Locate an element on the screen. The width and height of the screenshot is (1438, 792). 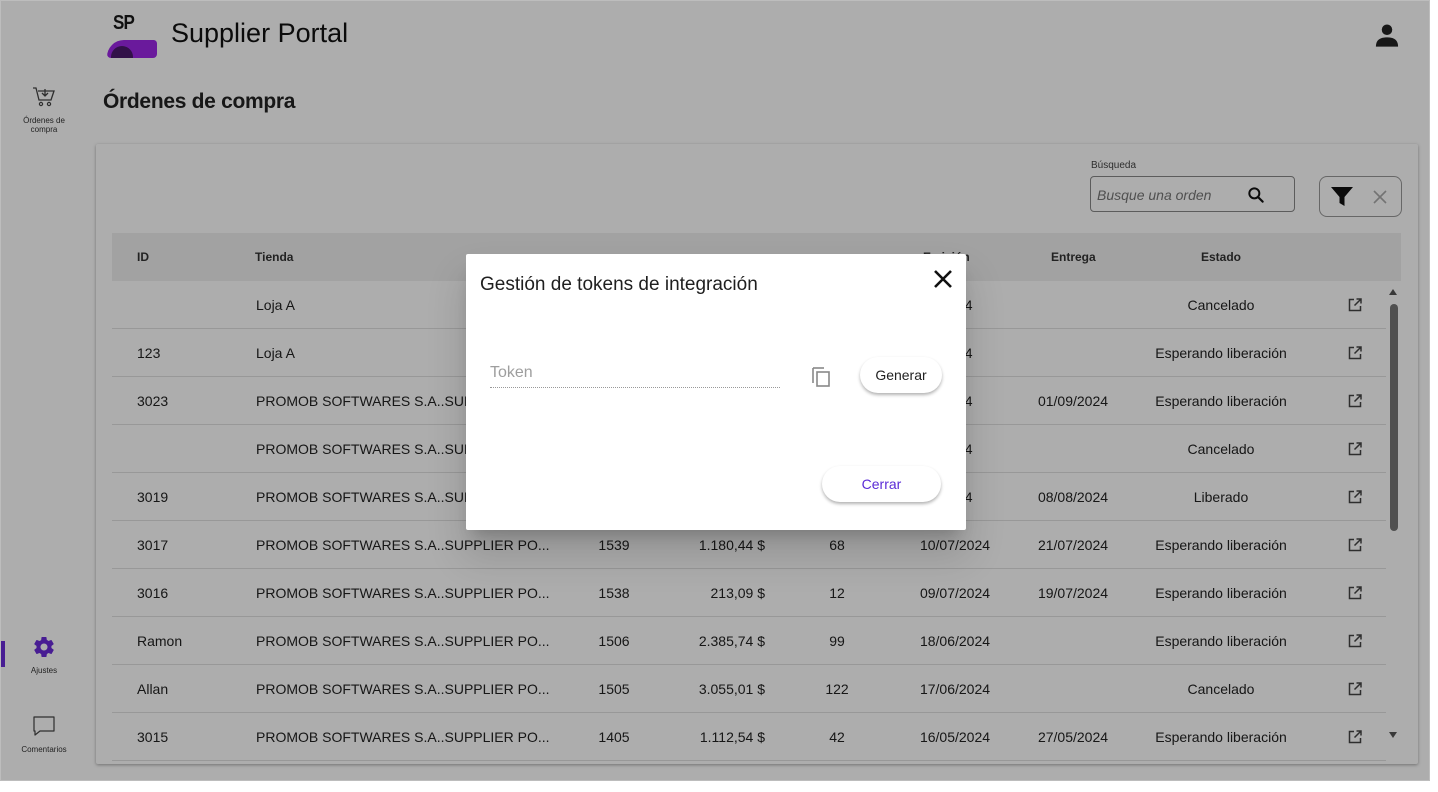
token-field is located at coordinates (635, 373).